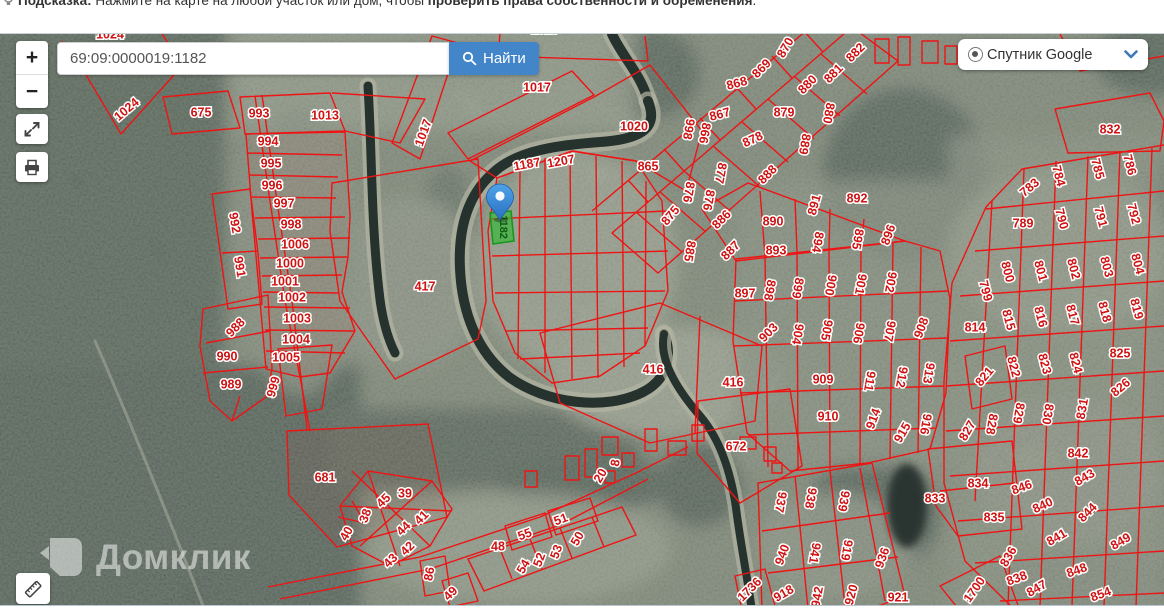 This screenshot has height=610, width=1164. I want to click on parcel-label-1001: 1001, so click(285, 281).